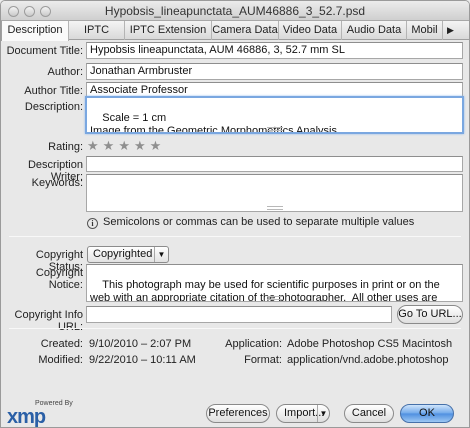  Describe the element at coordinates (450, 30) in the screenshot. I see `tab-scroll-right-icon: ▶` at that location.